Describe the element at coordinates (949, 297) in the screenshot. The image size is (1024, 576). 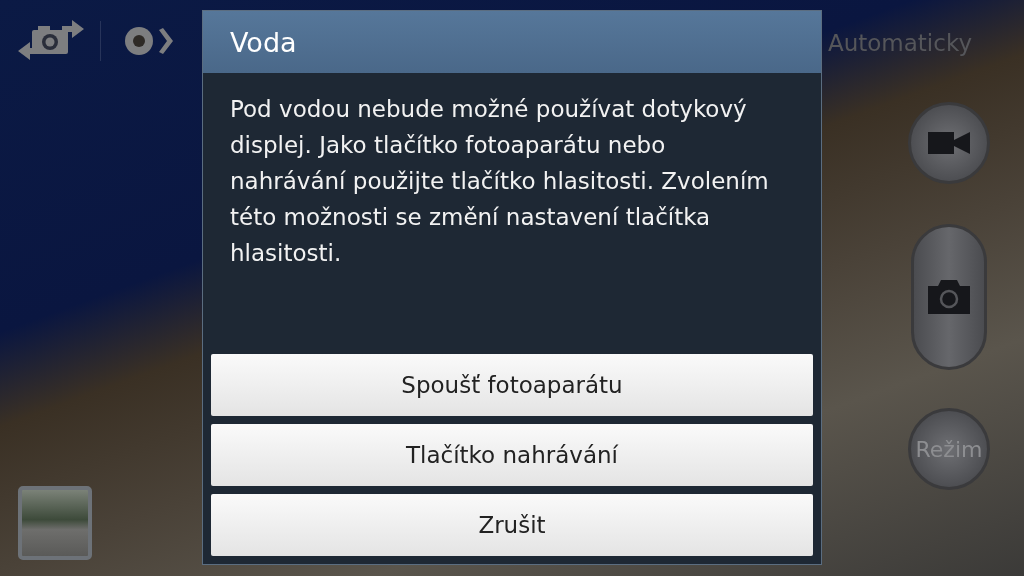
I see `camera-icon` at that location.